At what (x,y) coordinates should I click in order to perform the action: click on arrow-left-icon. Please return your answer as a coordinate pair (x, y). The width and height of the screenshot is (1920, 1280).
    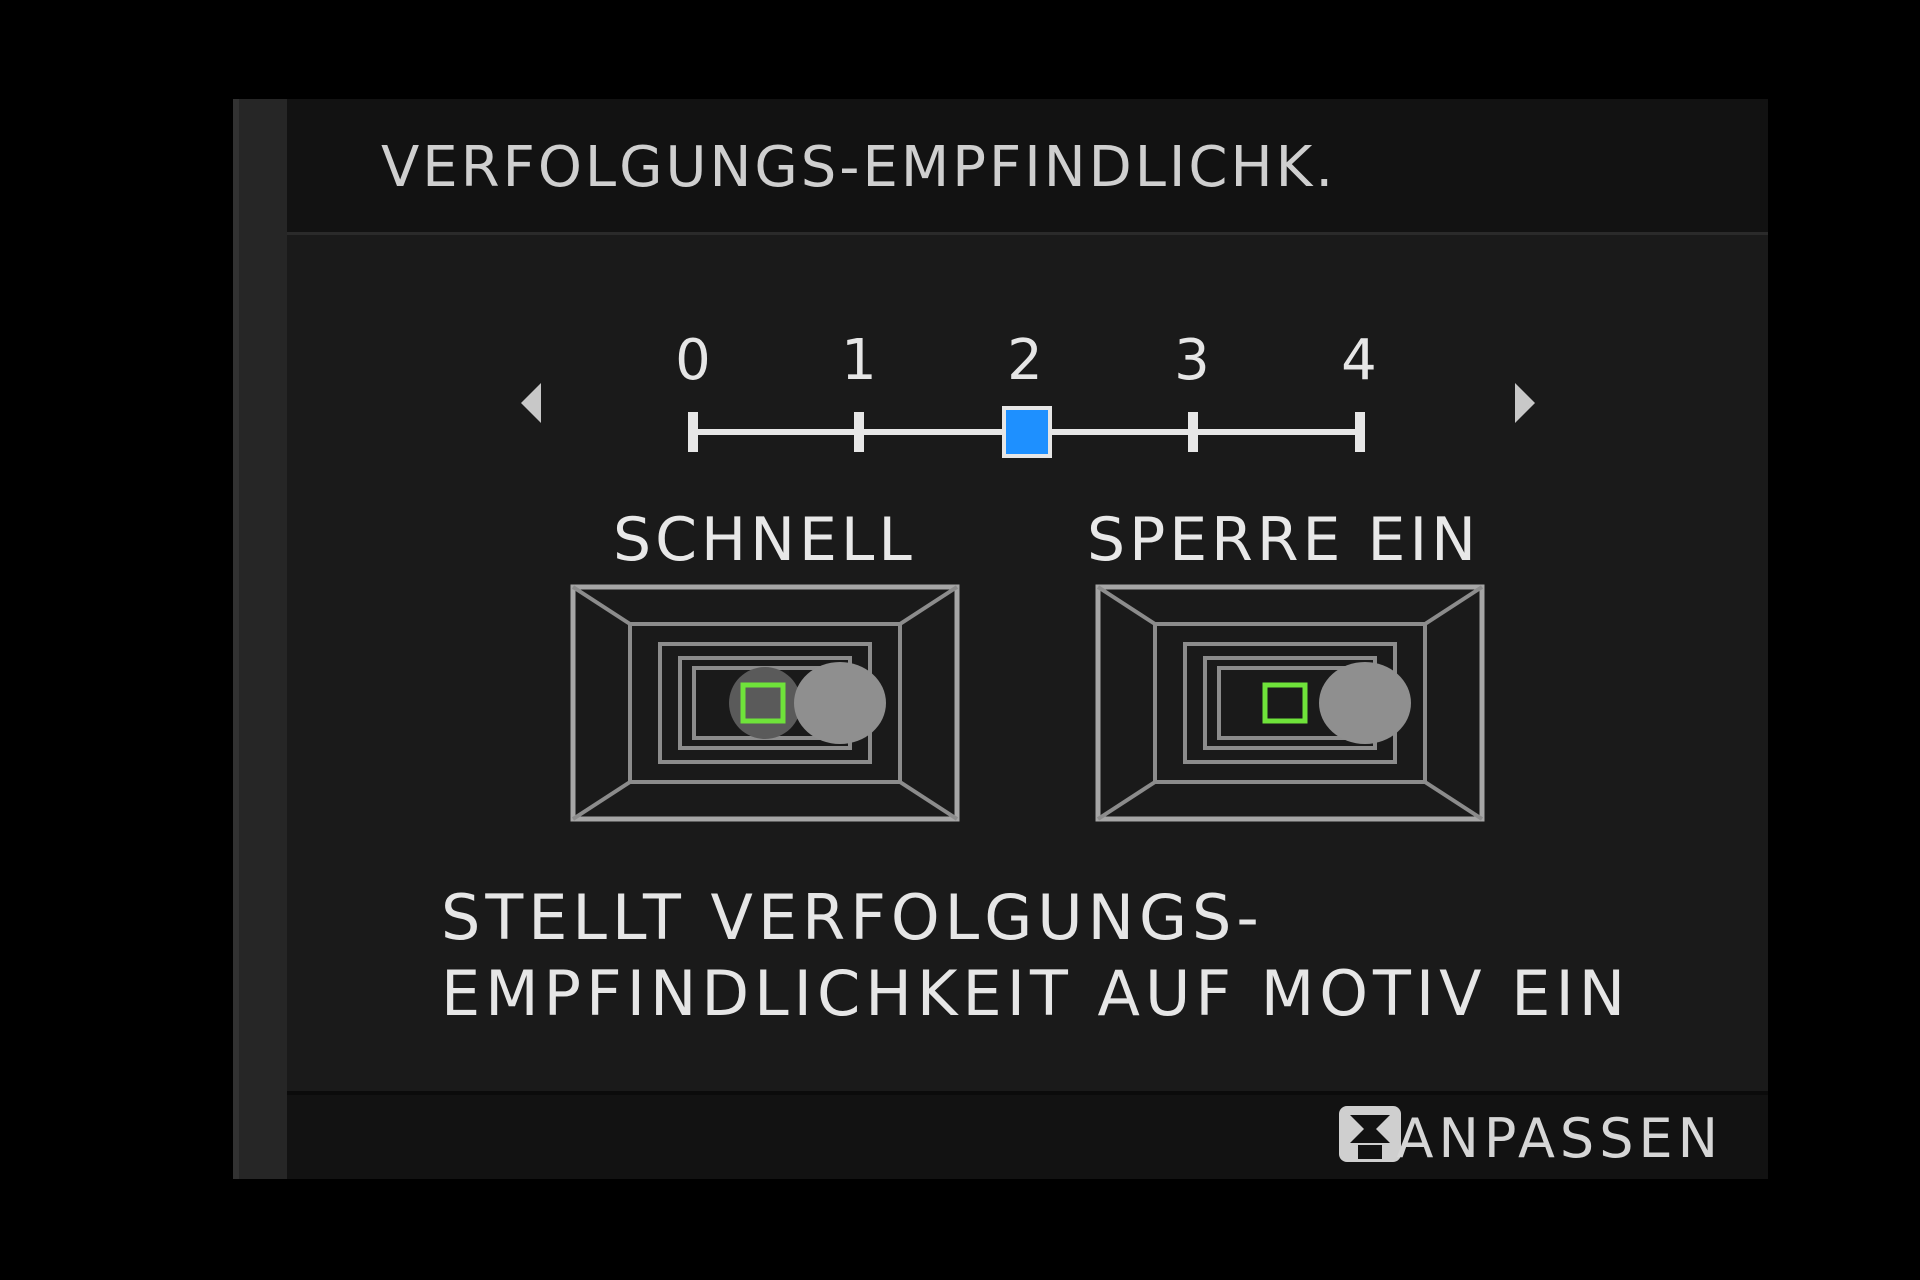
    Looking at the image, I should click on (531, 403).